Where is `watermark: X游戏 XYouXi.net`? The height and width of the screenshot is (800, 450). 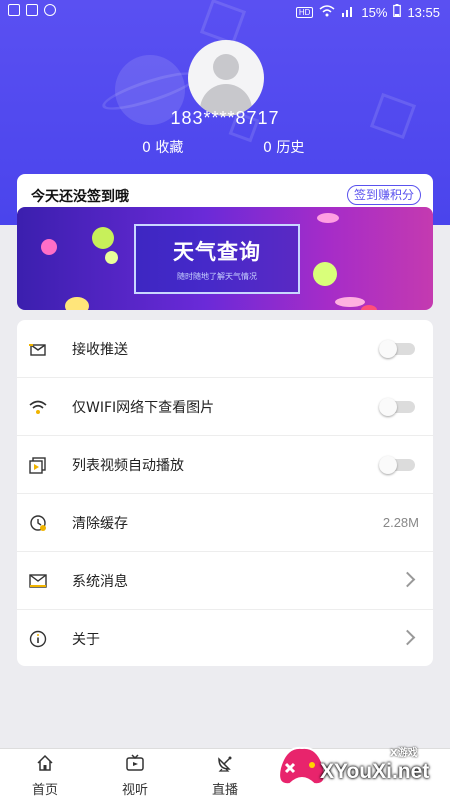 watermark: X游戏 XYouXi.net is located at coordinates (357, 767).